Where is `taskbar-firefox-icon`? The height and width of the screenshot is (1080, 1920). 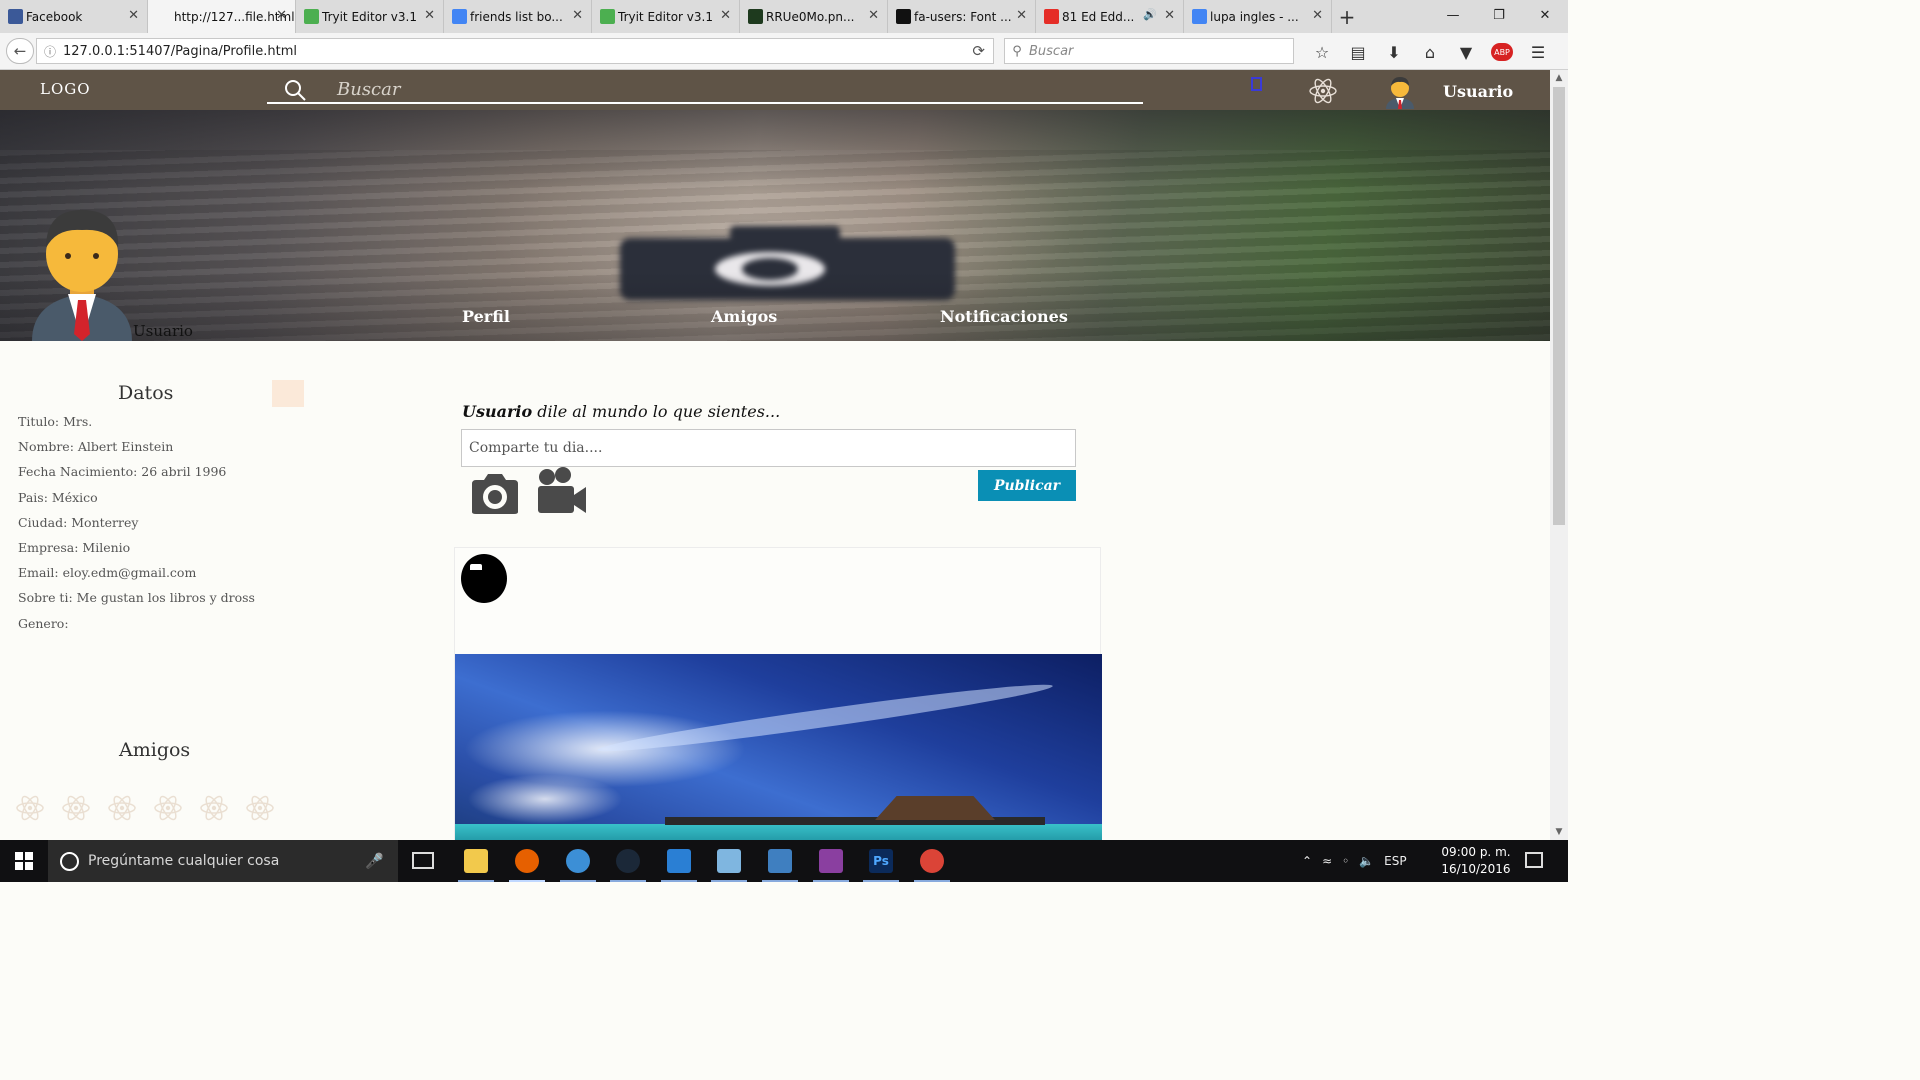 taskbar-firefox-icon is located at coordinates (527, 864).